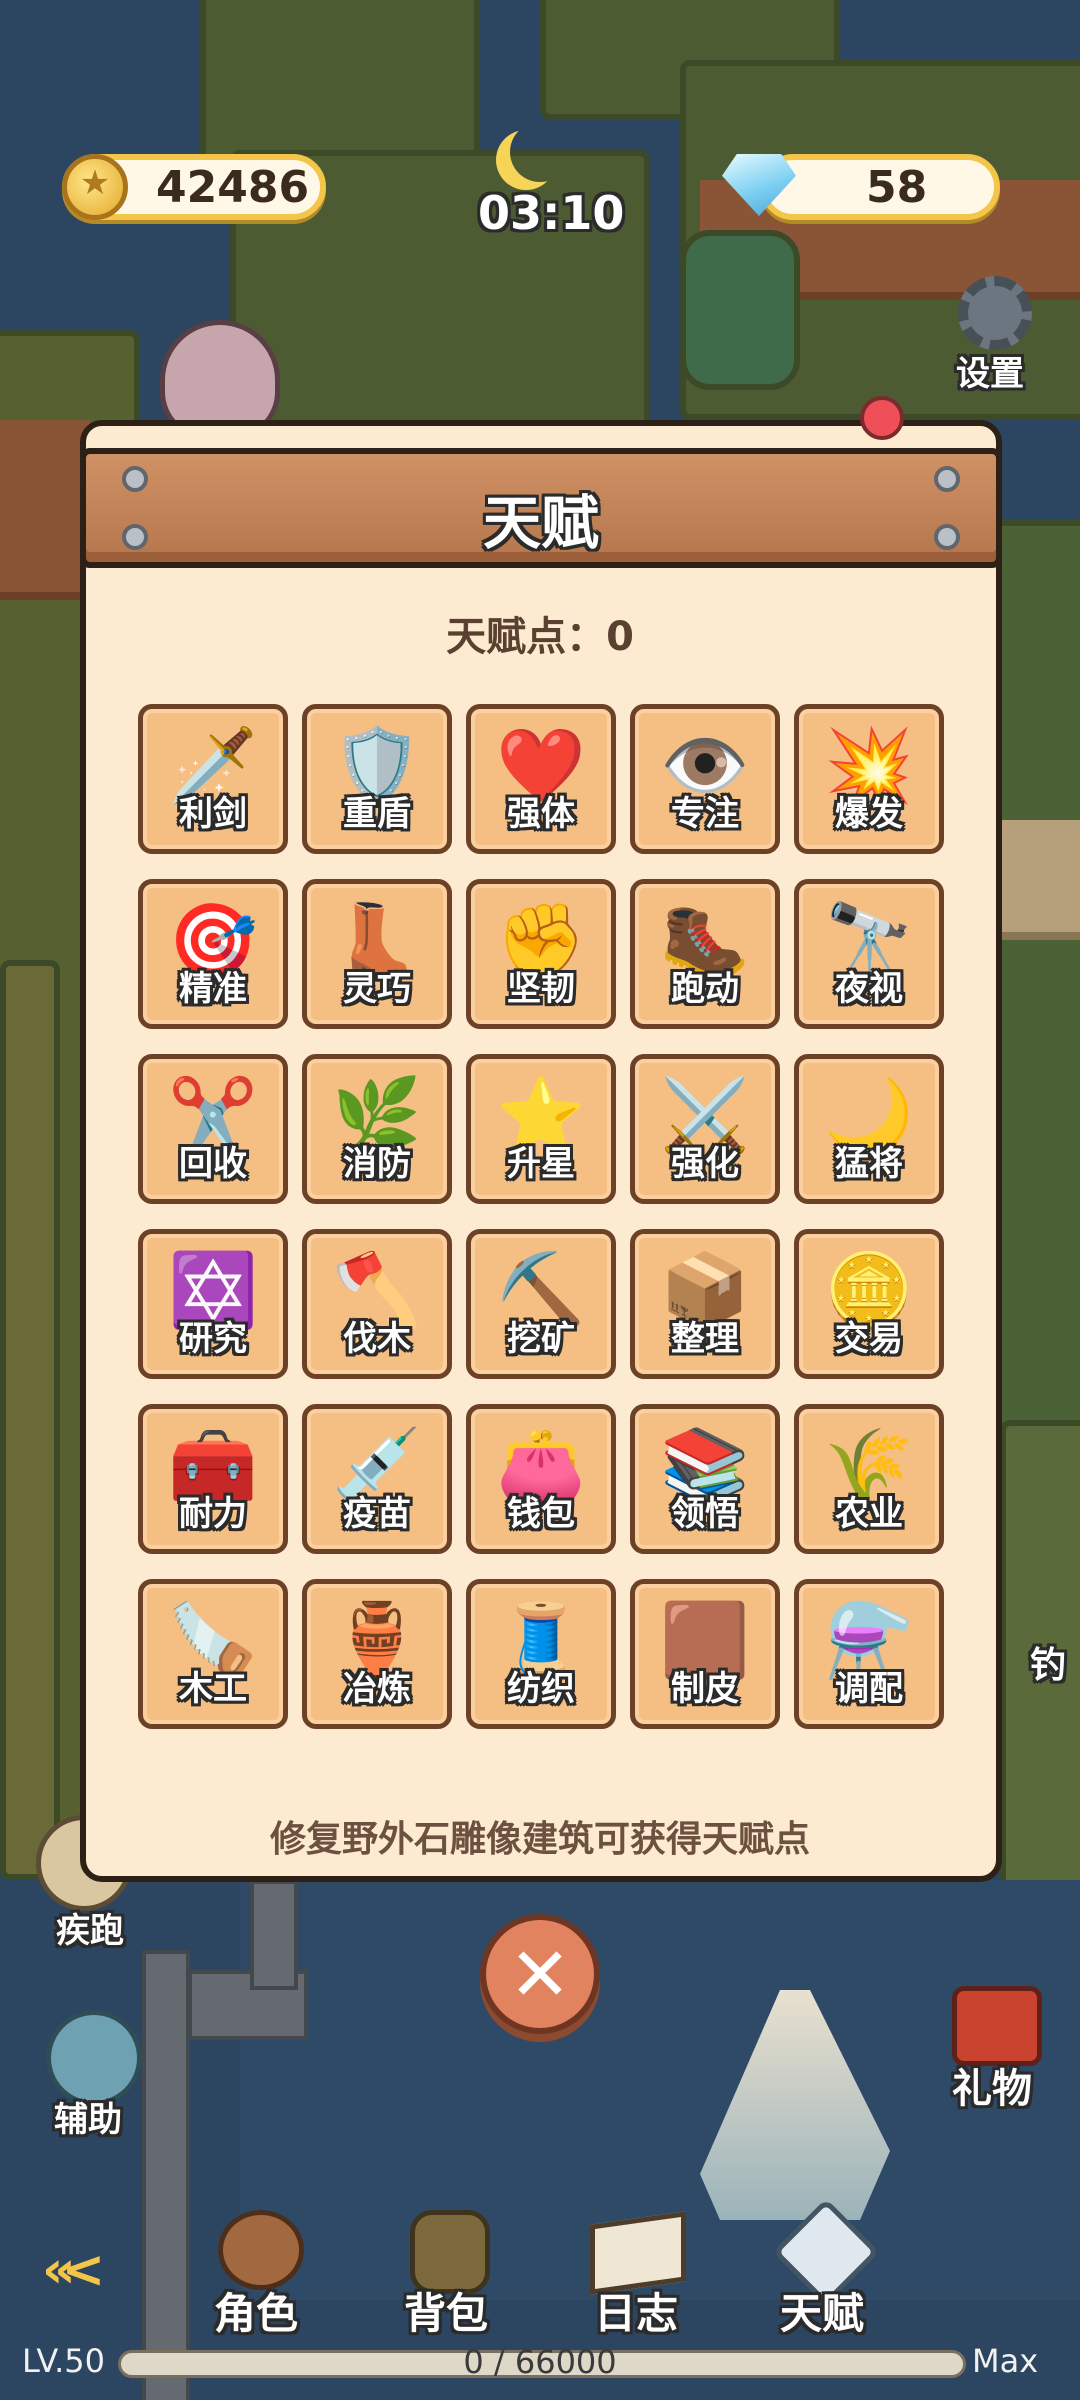  I want to click on talent-tile: ✊ 坚韧, so click(541, 954).